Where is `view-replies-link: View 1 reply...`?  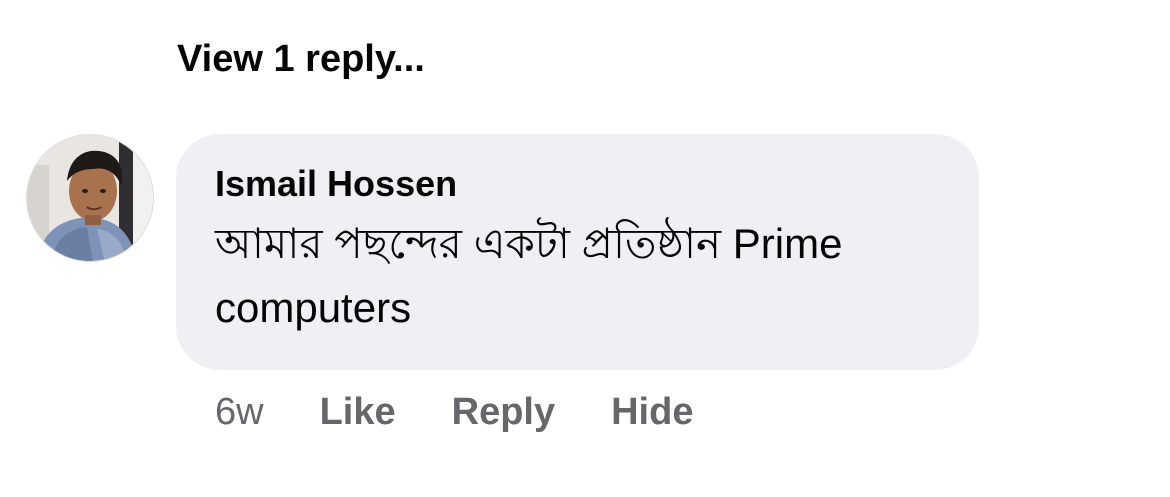
view-replies-link: View 1 reply... is located at coordinates (301, 59).